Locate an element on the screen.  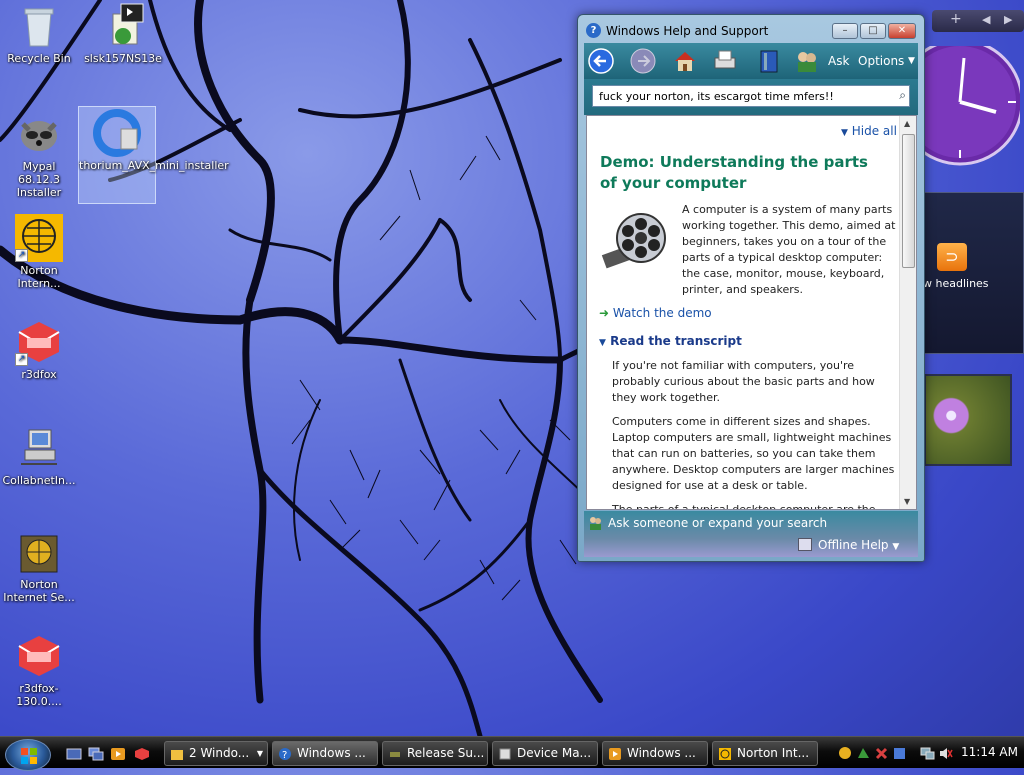
thorium-icon is located at coordinates (117, 133).